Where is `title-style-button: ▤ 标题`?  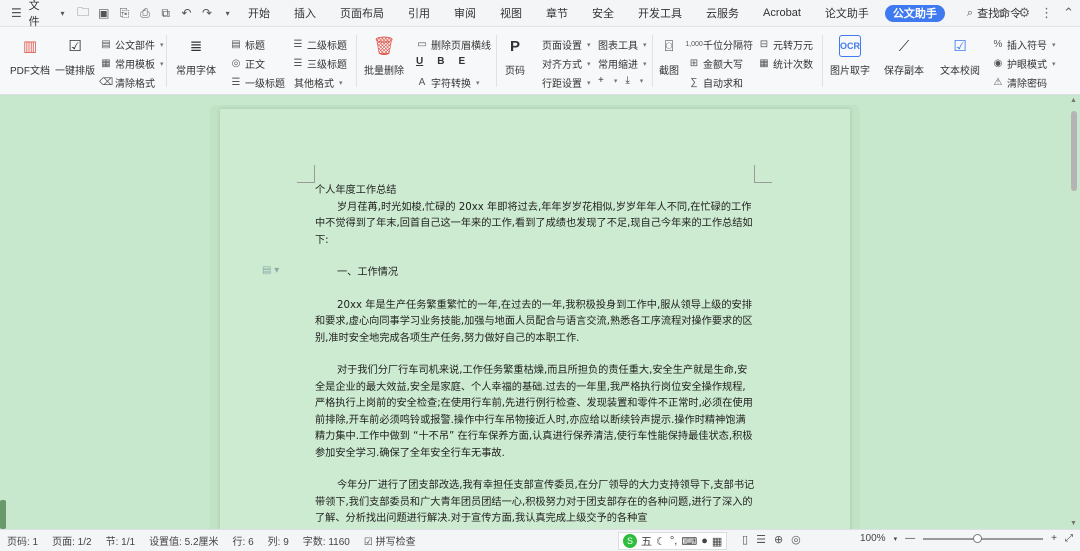 title-style-button: ▤ 标题 is located at coordinates (247, 44).